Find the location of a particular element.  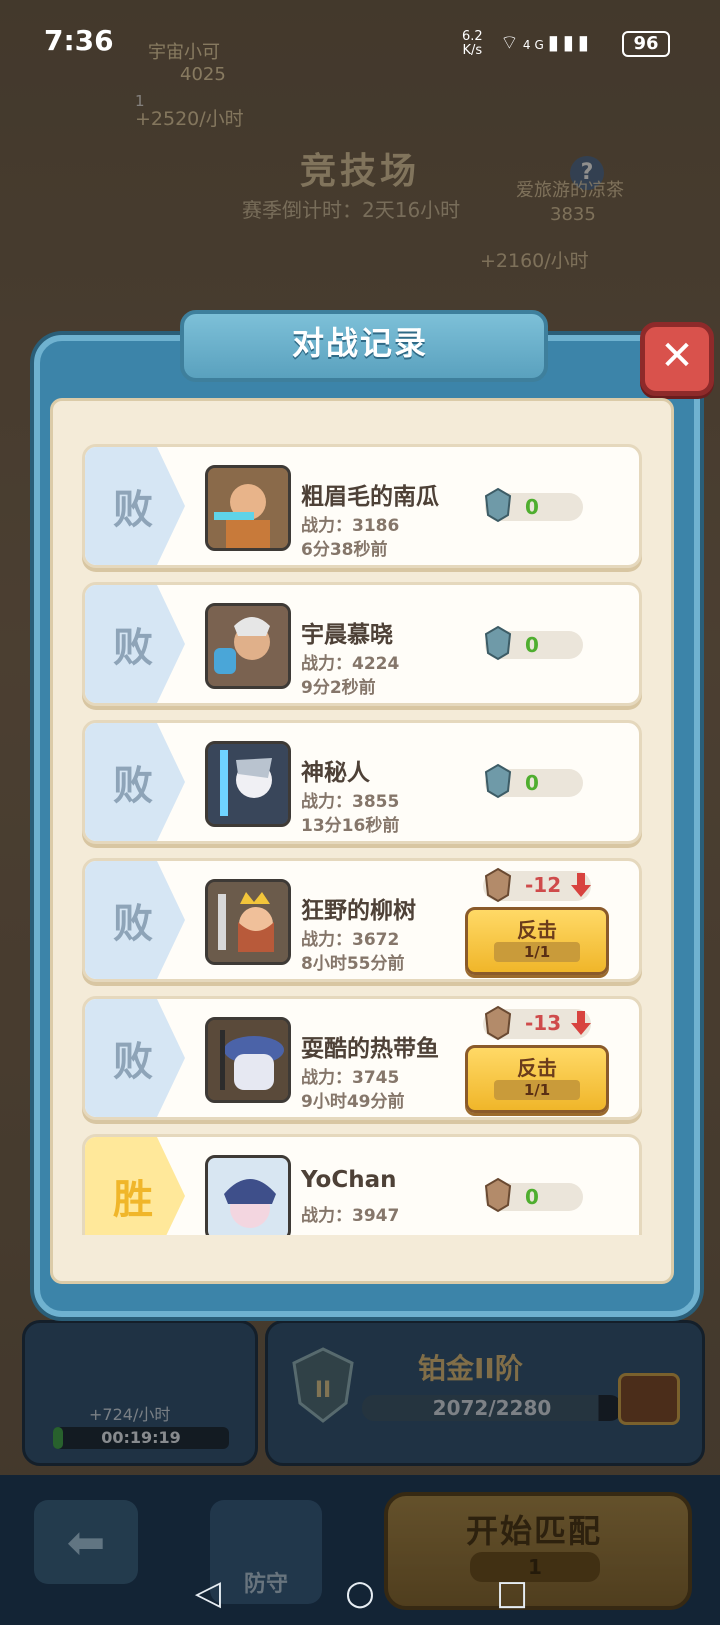

status-bar: 7:36 6.2 K/s ⌔4G▮▮▮ 96 is located at coordinates (360, 45).